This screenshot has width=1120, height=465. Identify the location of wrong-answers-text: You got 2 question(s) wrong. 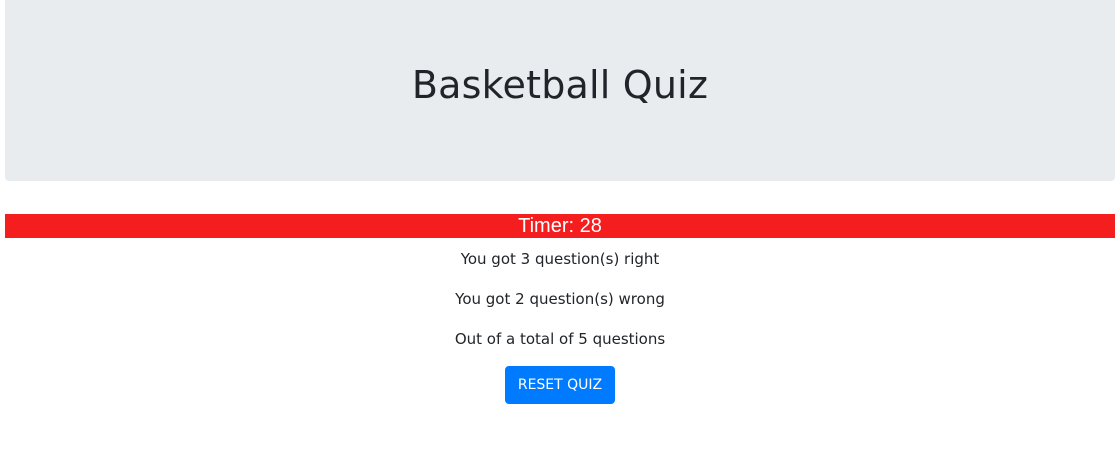
(560, 299).